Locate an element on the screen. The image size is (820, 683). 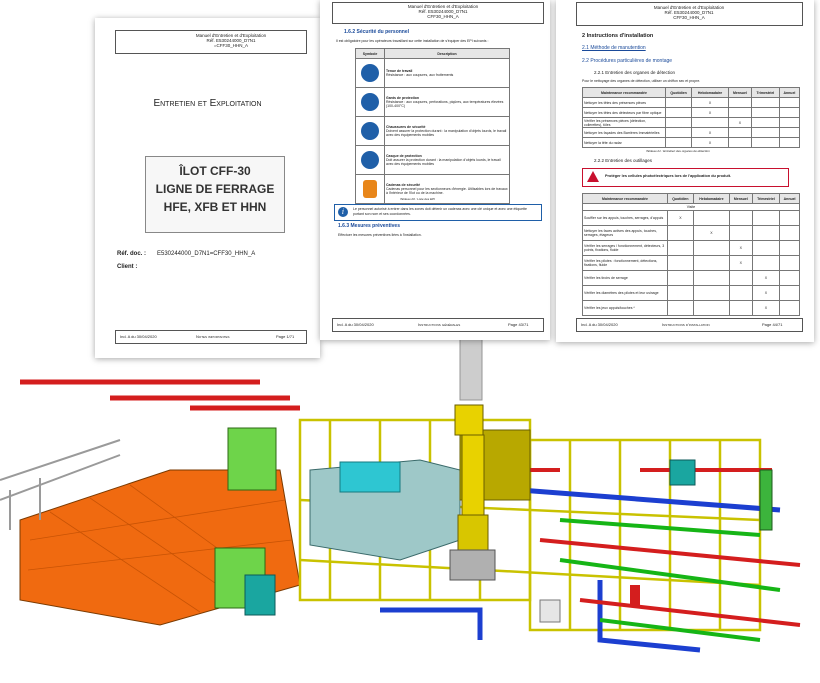
red-beams is located at coordinates (160, 395).